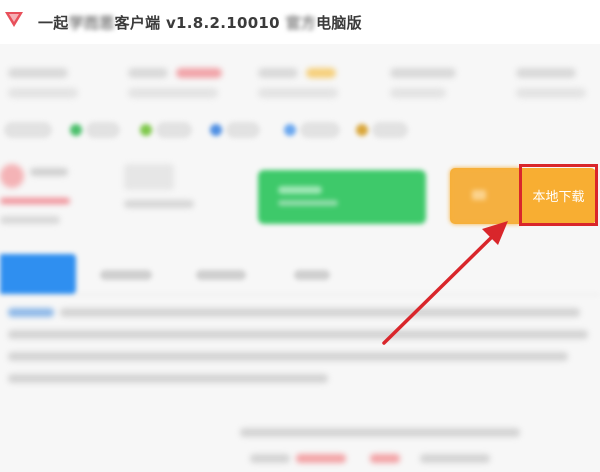 Image resolution: width=600 pixels, height=472 pixels. What do you see at coordinates (14, 19) in the screenshot?
I see `app-logo-icon` at bounding box center [14, 19].